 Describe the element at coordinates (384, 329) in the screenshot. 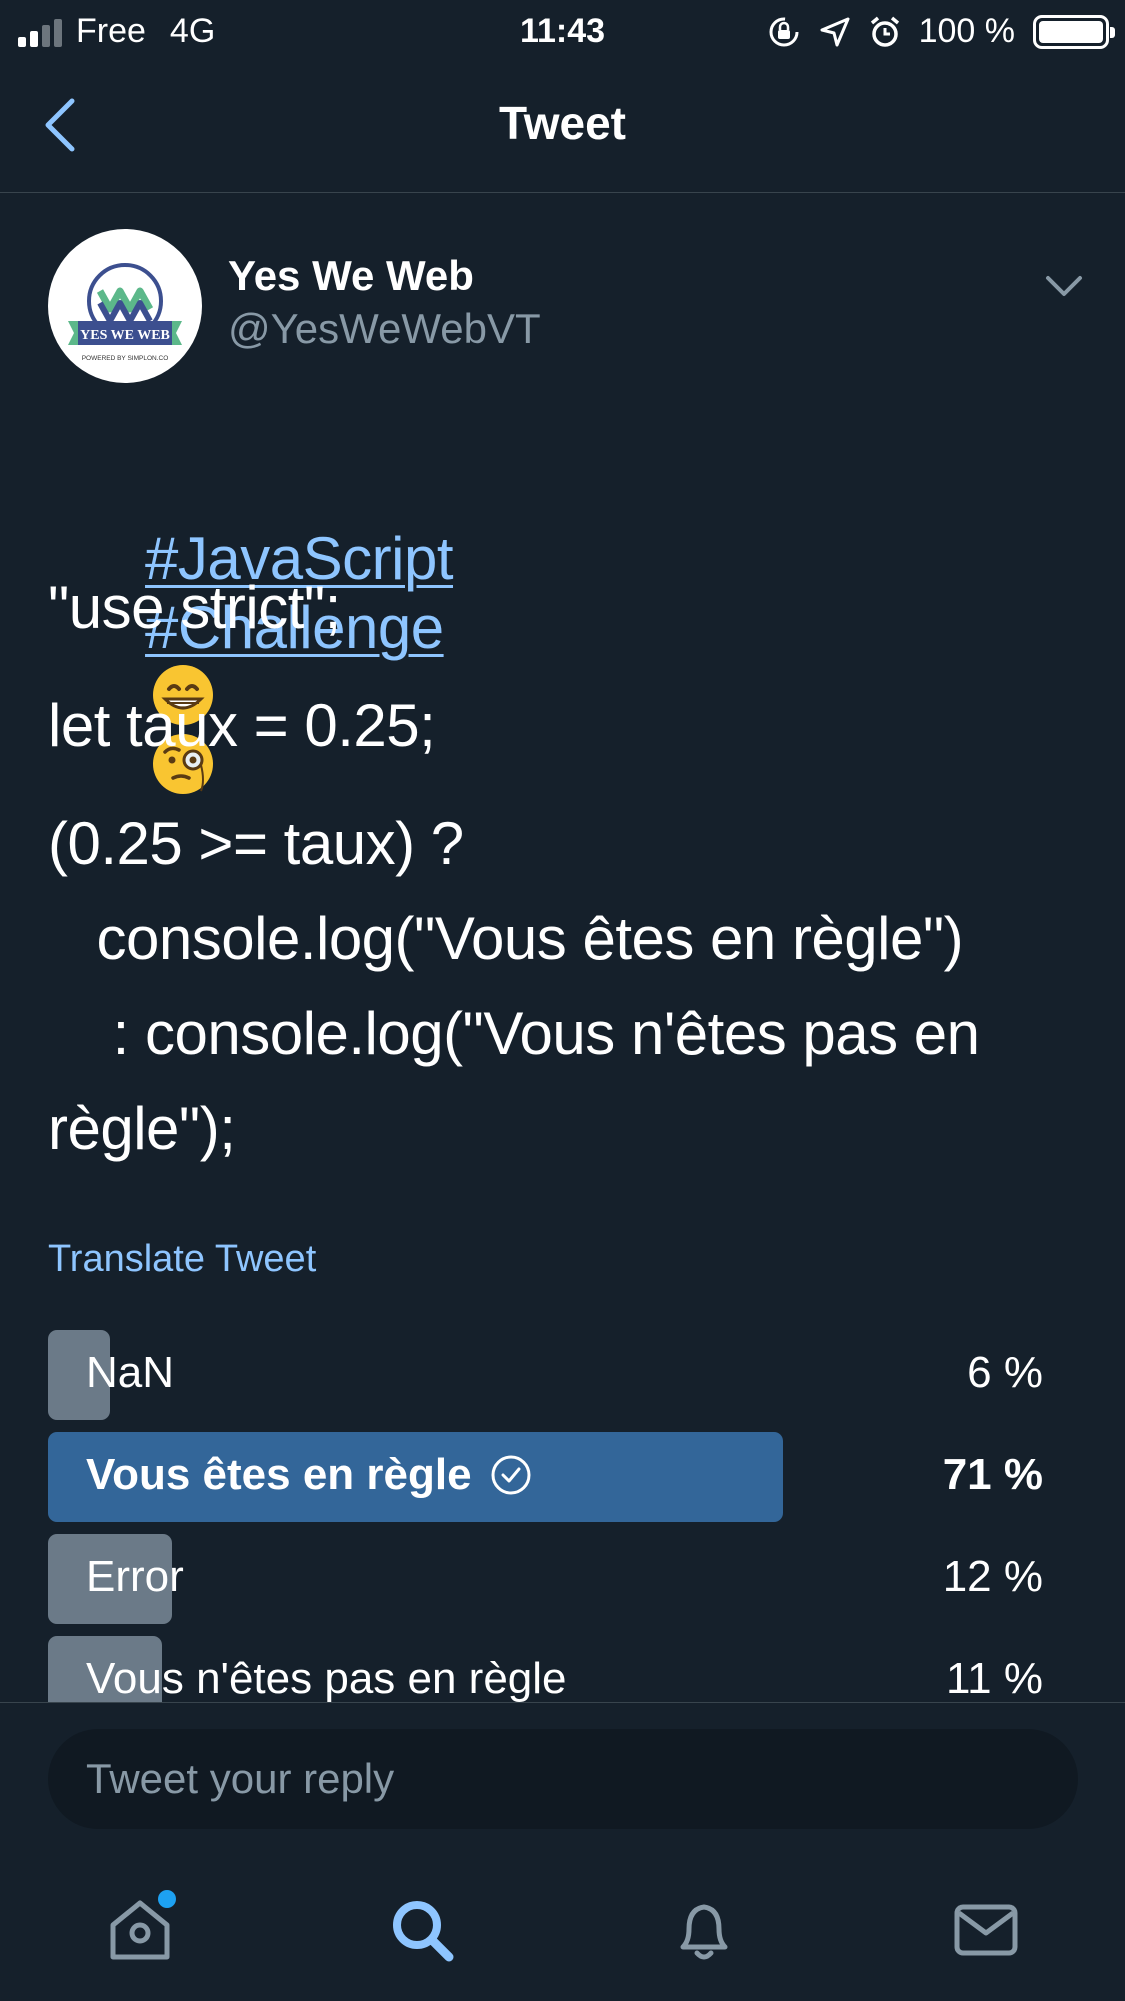

I see `author-handle: @YesWeWebVT` at that location.